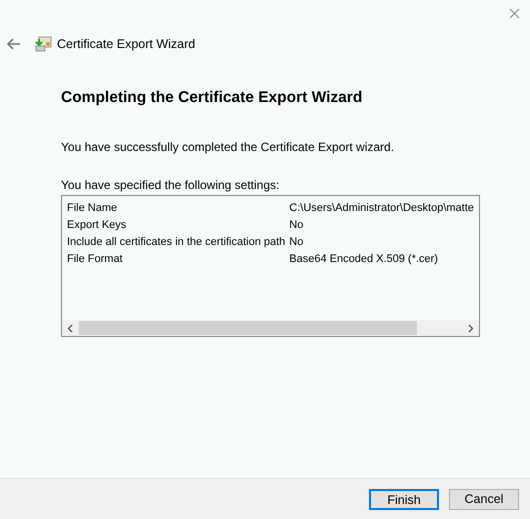  What do you see at coordinates (43, 44) in the screenshot?
I see `certificate-icon` at bounding box center [43, 44].